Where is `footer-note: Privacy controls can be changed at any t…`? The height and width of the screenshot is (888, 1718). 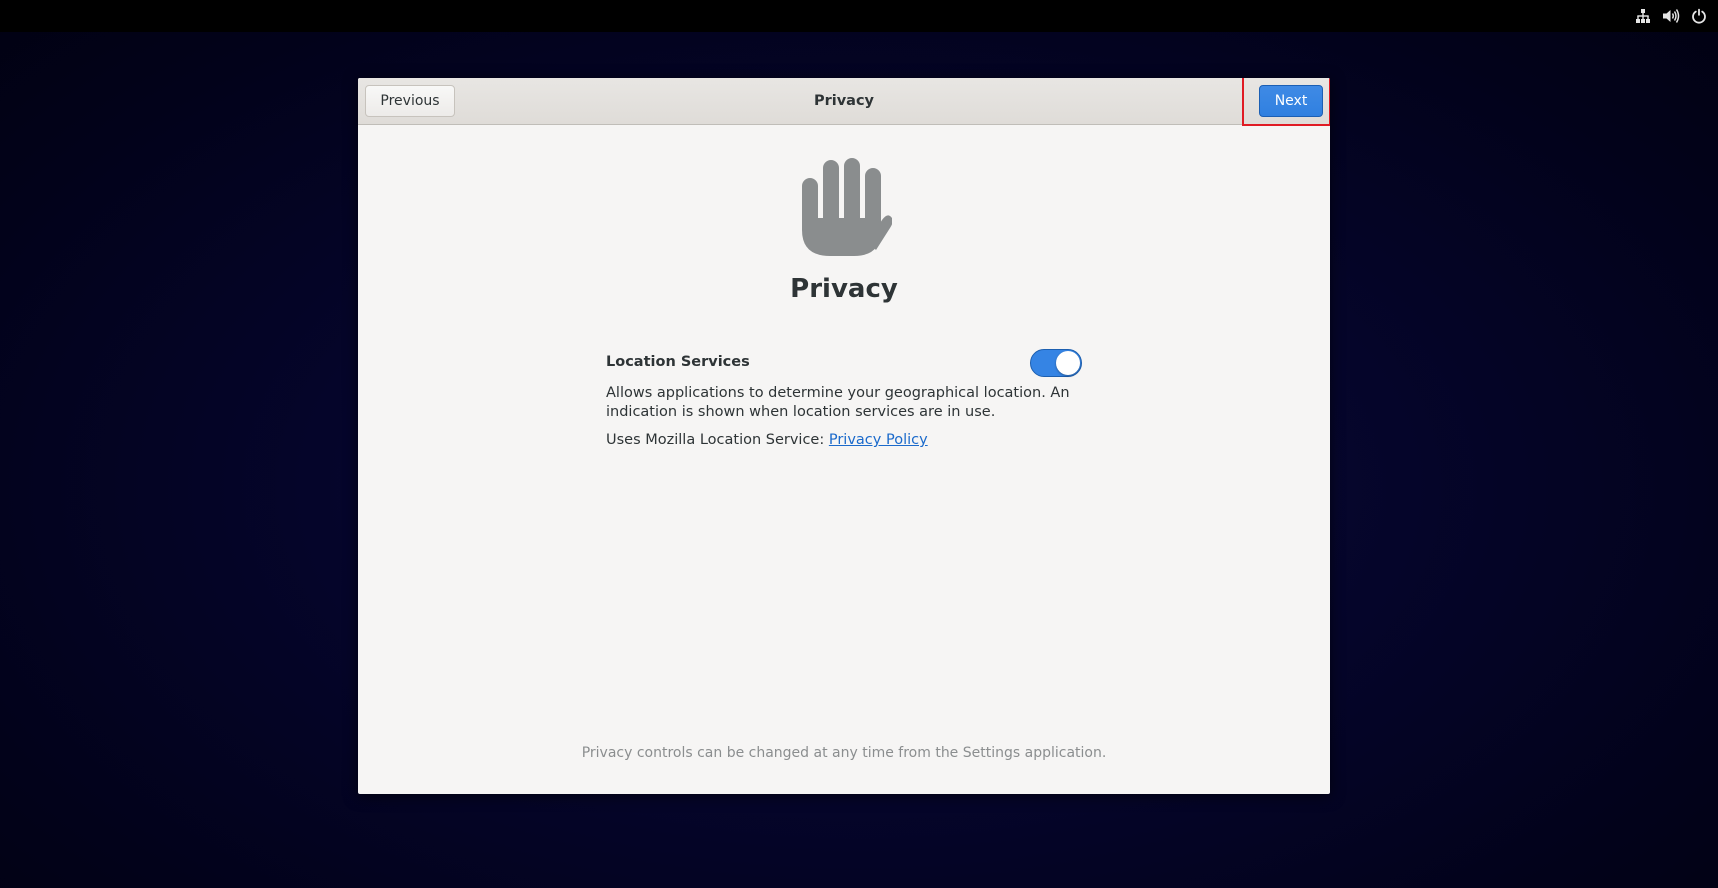 footer-note: Privacy controls can be changed at any t… is located at coordinates (844, 753).